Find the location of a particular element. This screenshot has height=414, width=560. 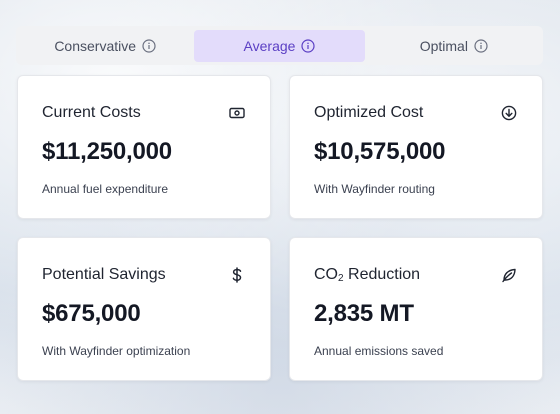

card-value: $675,000 is located at coordinates (91, 313).